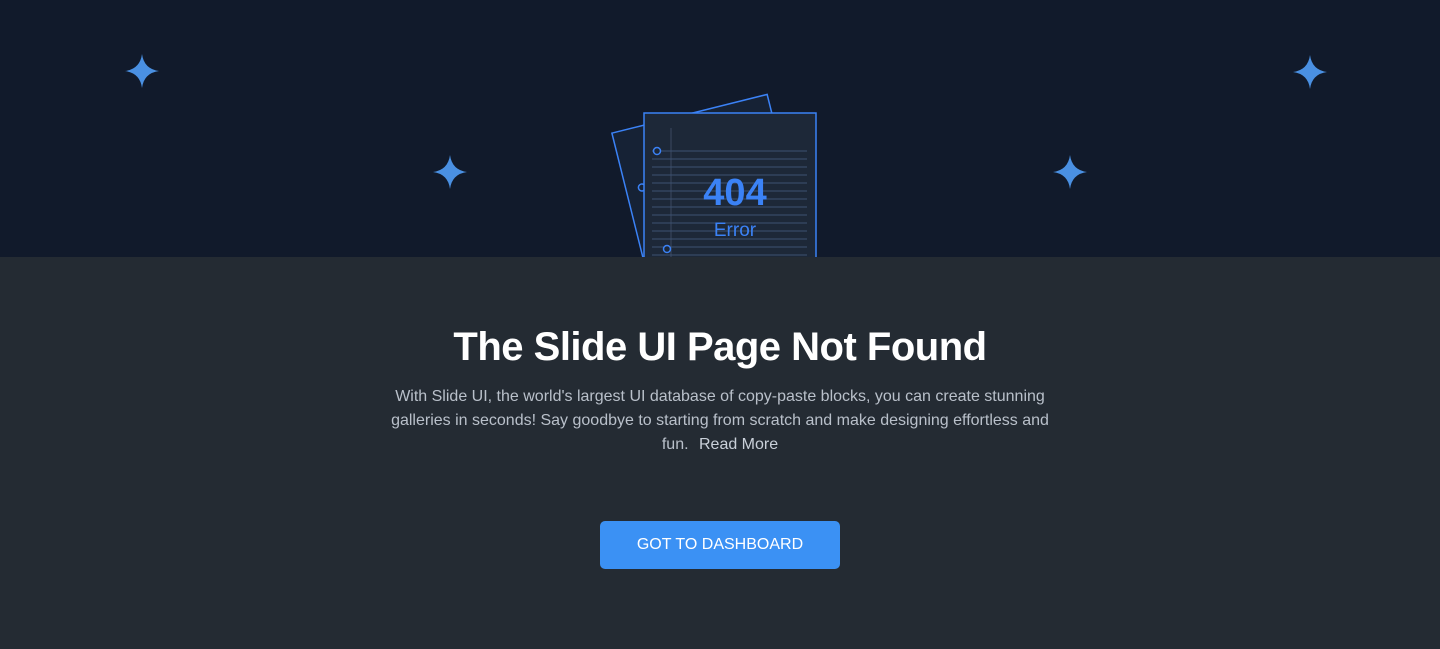  What do you see at coordinates (720, 347) in the screenshot?
I see `page-title: The Slide UI Page Not Found` at bounding box center [720, 347].